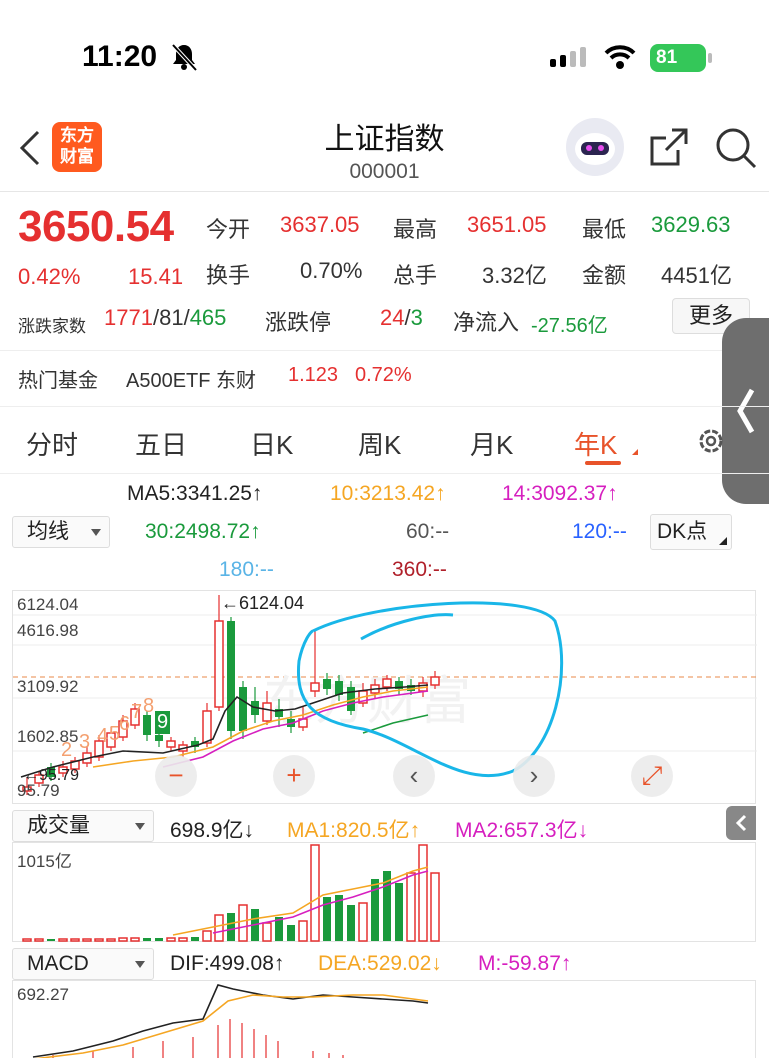  What do you see at coordinates (263, 603) in the screenshot?
I see `max-price-marker: ←6124.04` at bounding box center [263, 603].